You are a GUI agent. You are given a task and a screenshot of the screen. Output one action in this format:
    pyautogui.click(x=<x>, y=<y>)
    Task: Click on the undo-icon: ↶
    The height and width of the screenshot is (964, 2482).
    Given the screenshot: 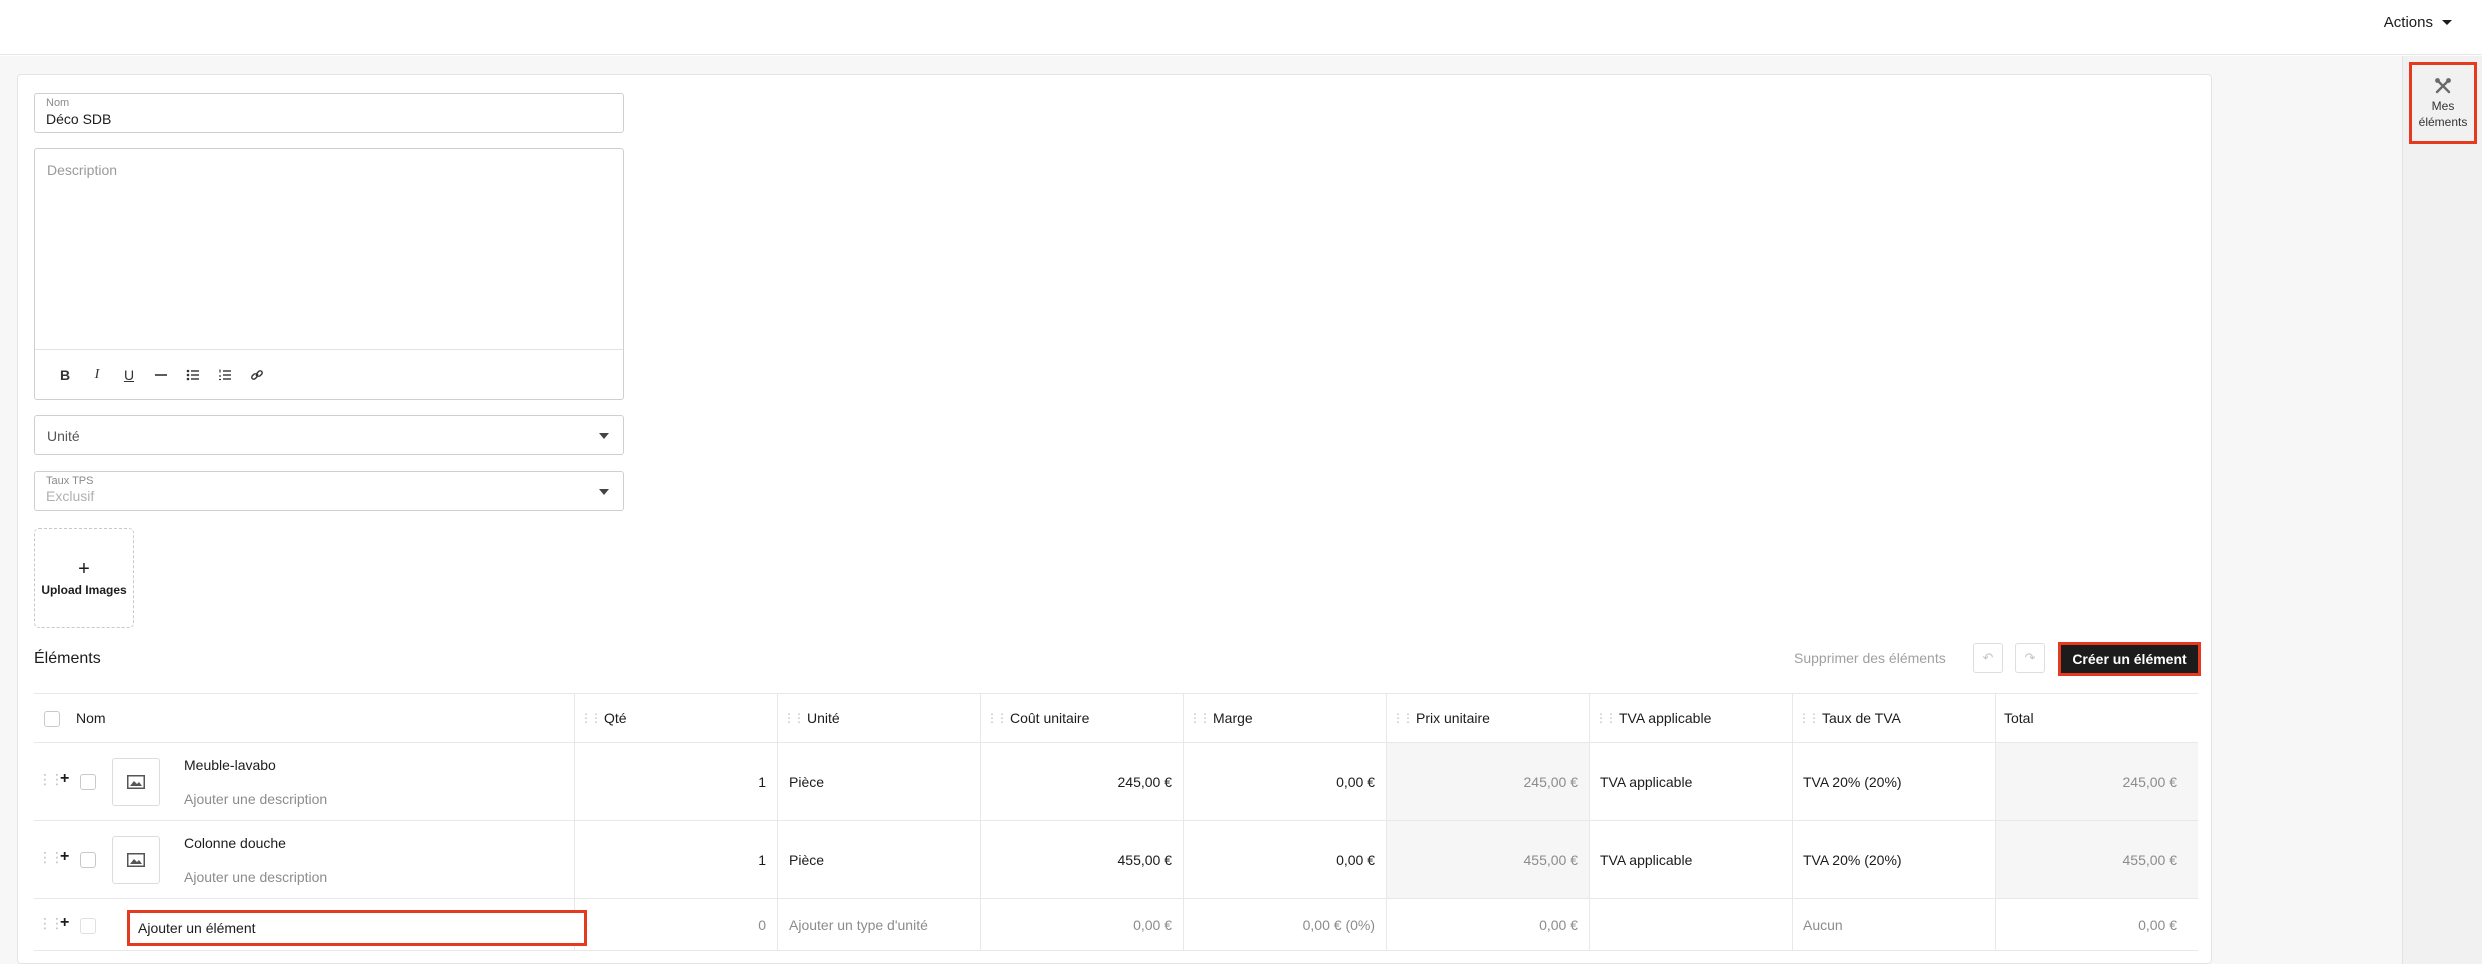 What is the action you would take?
    pyautogui.click(x=1988, y=657)
    